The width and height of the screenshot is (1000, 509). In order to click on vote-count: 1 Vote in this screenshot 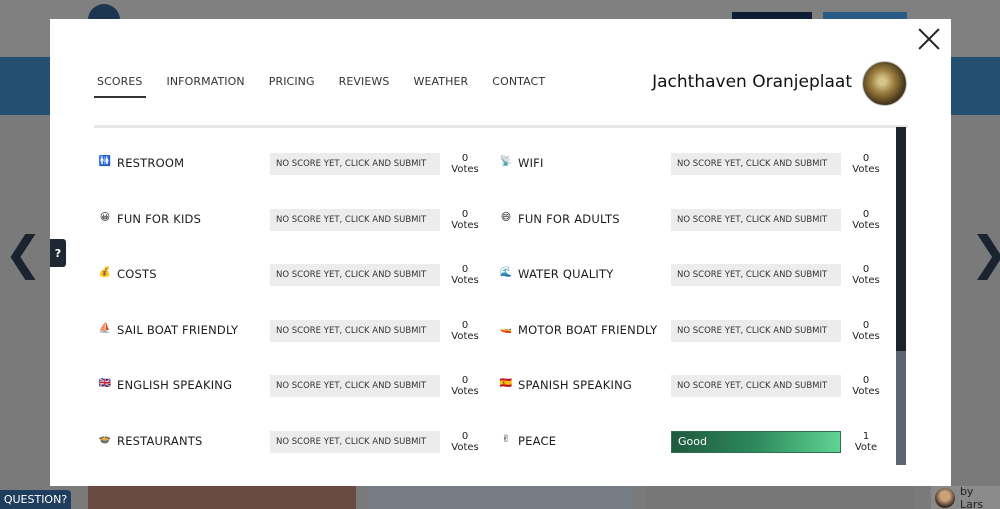, I will do `click(866, 442)`.